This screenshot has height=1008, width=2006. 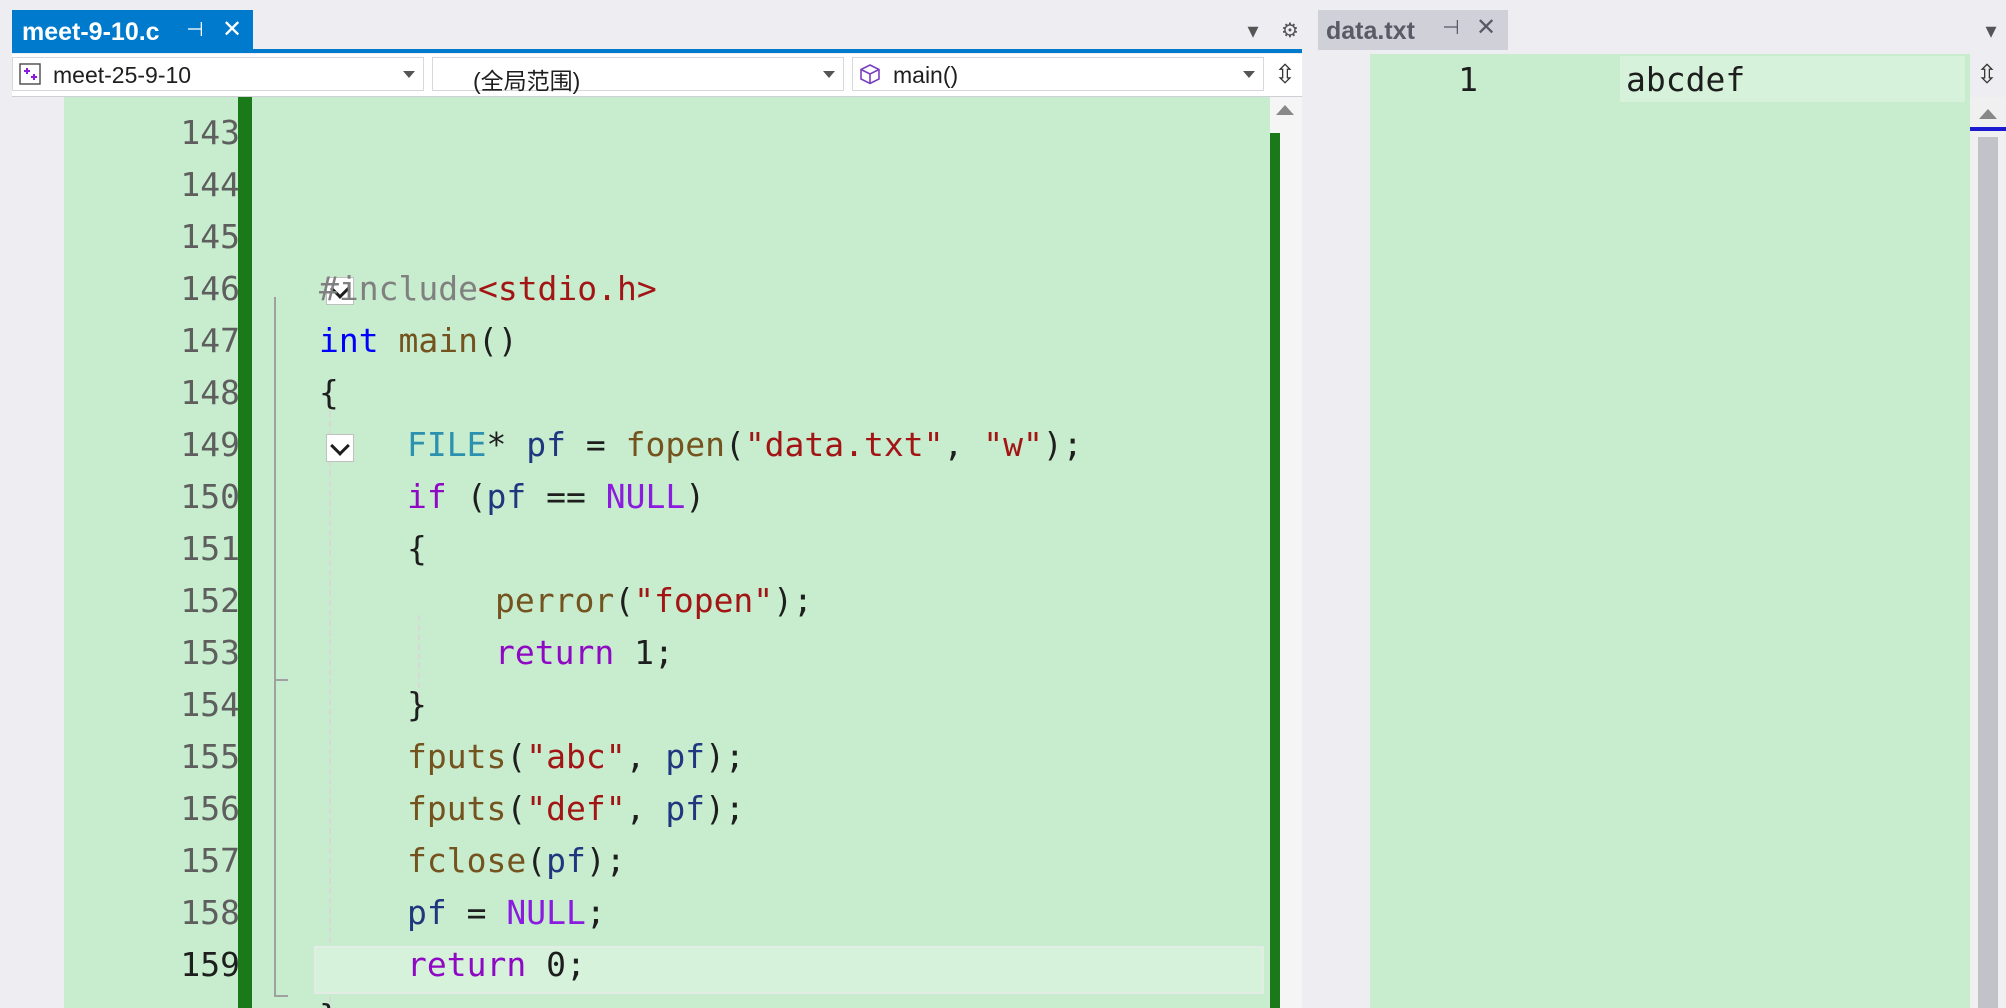 I want to click on editor-line: 157, so click(x=667, y=861).